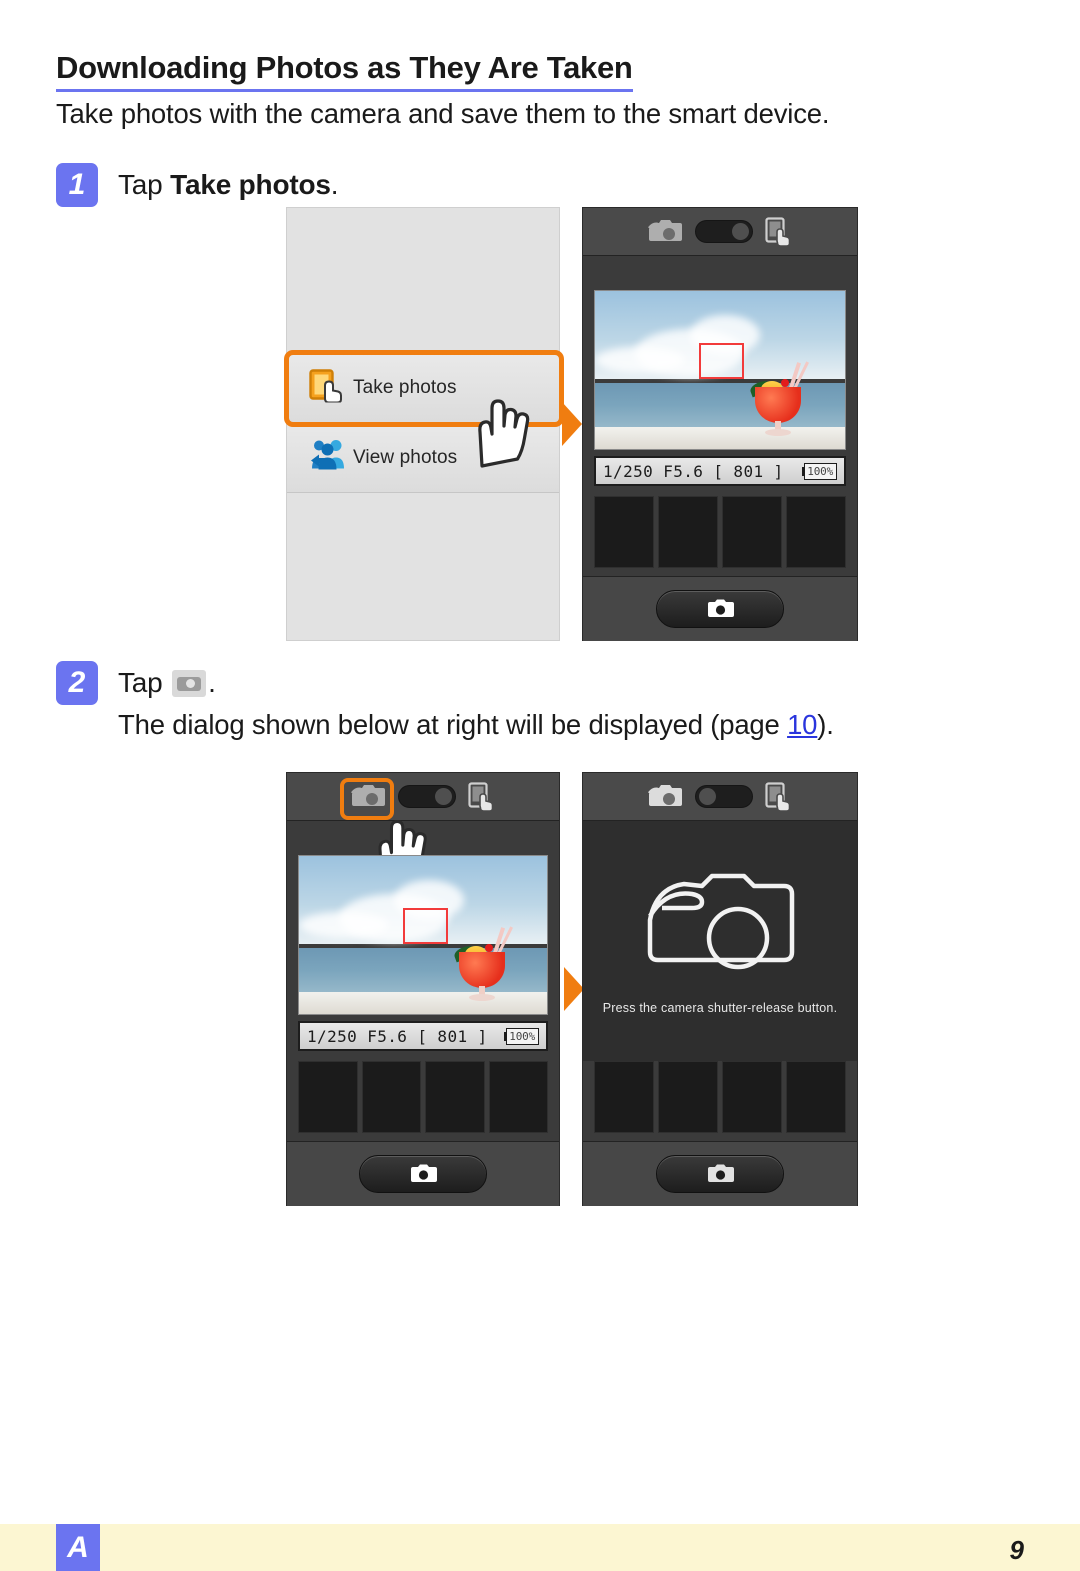 The image size is (1080, 1571). I want to click on camera-live-view-screen-2: 1/250 F5.6 [ 801 ] 100%, so click(423, 989).